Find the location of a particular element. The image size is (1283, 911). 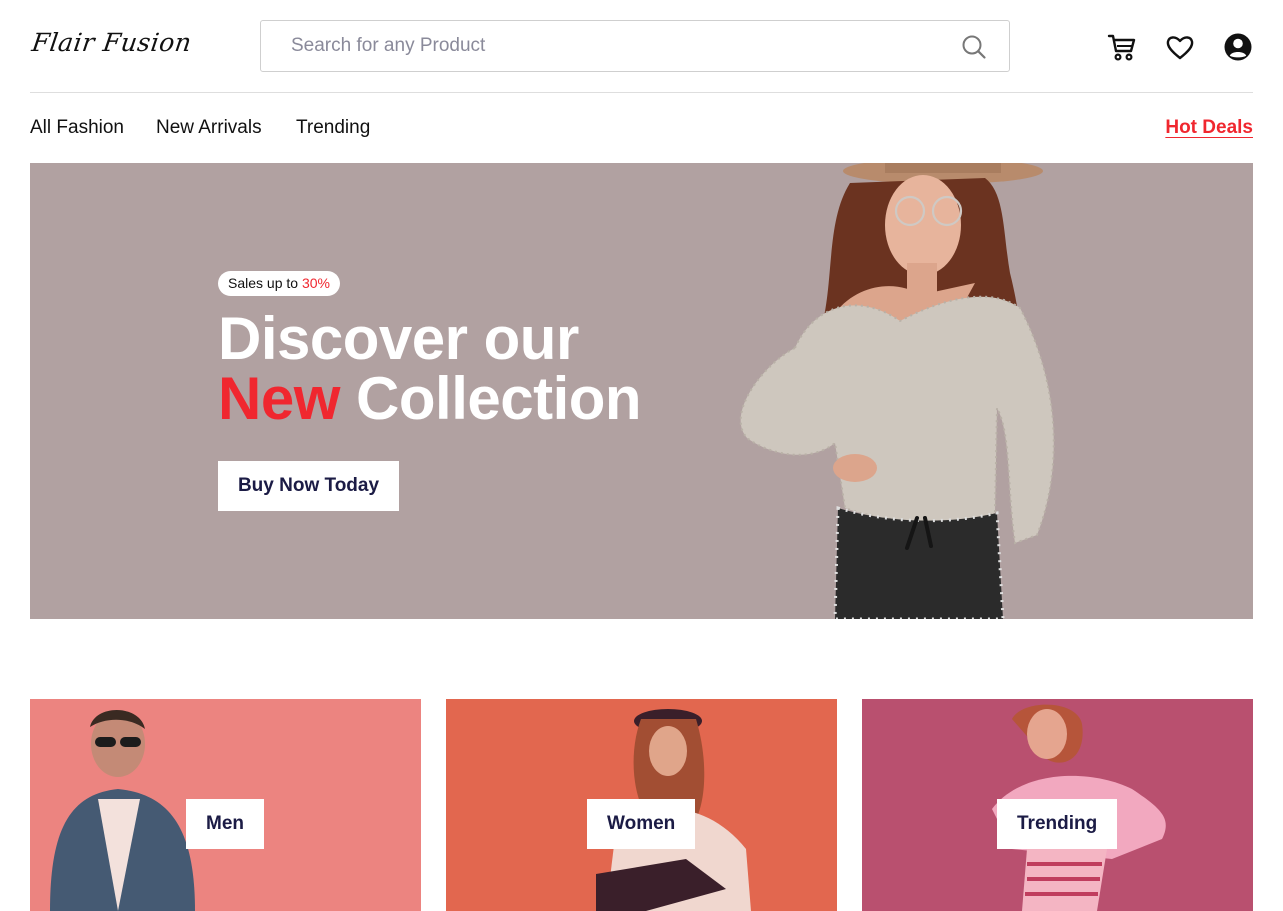

hero-title-highlight: New is located at coordinates (279, 398).